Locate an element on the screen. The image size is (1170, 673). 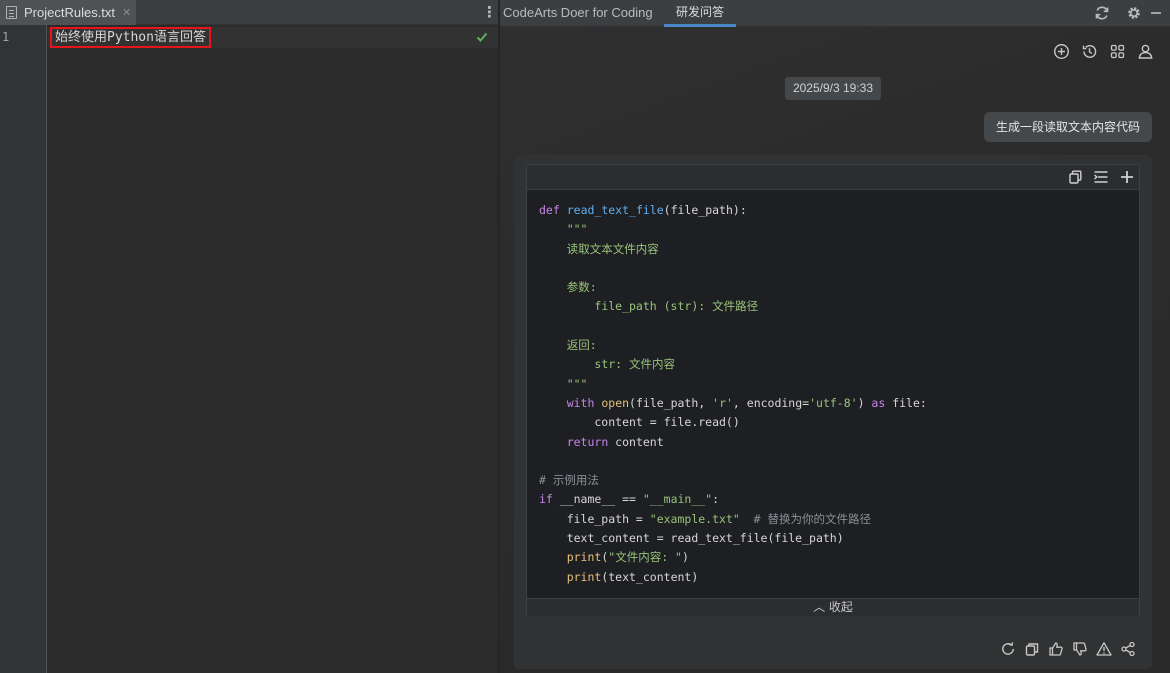
collapse-label: 收起 is located at coordinates (840, 607).